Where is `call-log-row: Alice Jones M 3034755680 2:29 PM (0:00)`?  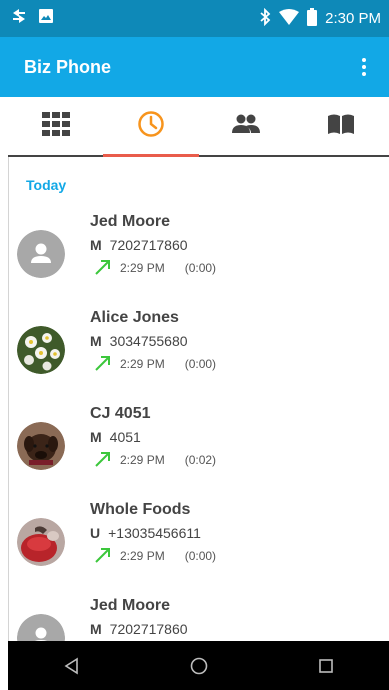
call-log-row: Alice Jones M 3034755680 2:29 PM (0:00) is located at coordinates (198, 357).